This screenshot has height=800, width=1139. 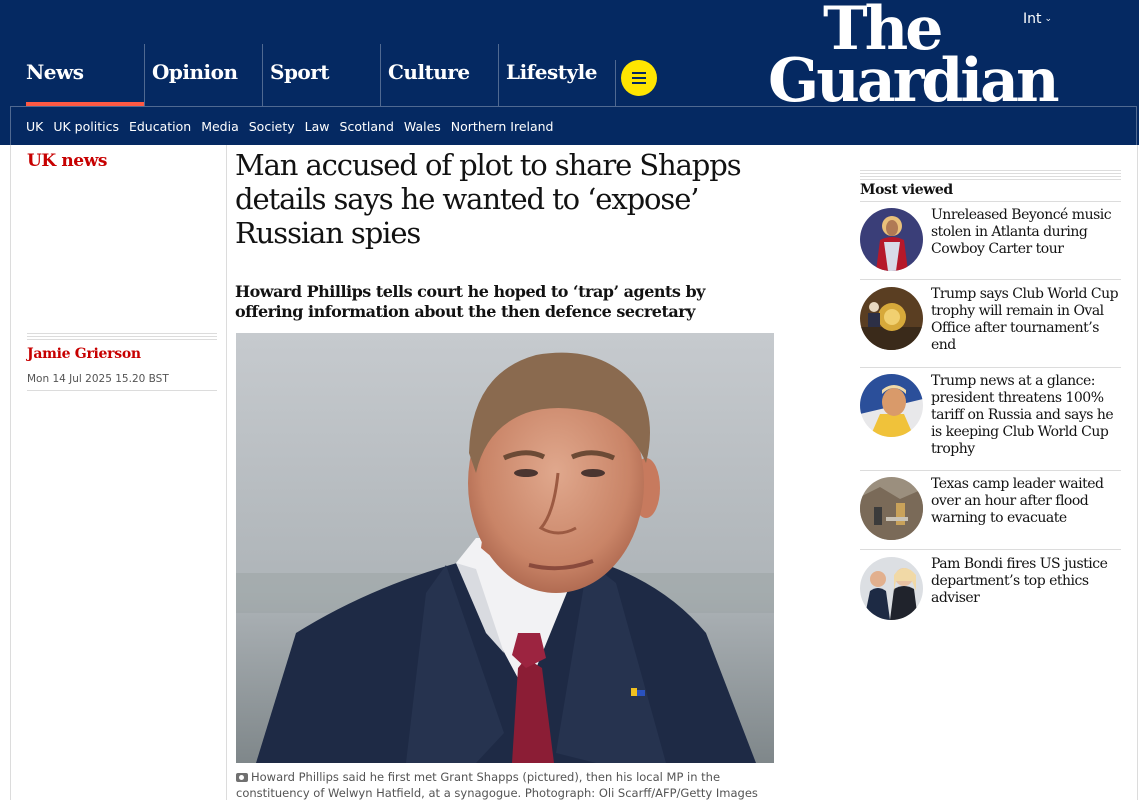 What do you see at coordinates (317, 126) in the screenshot?
I see `subnav-law: Law` at bounding box center [317, 126].